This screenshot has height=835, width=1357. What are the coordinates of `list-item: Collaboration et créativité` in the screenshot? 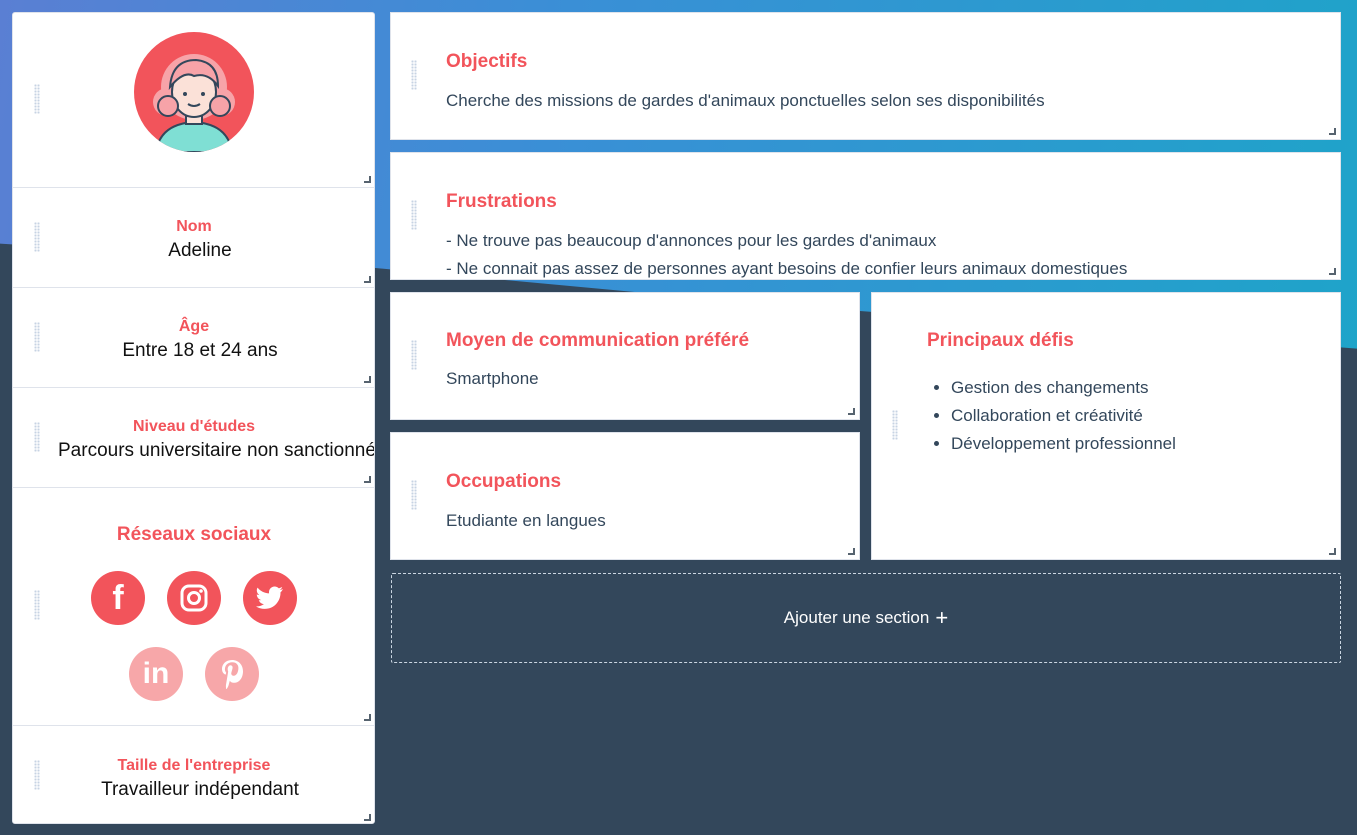 It's located at (1063, 416).